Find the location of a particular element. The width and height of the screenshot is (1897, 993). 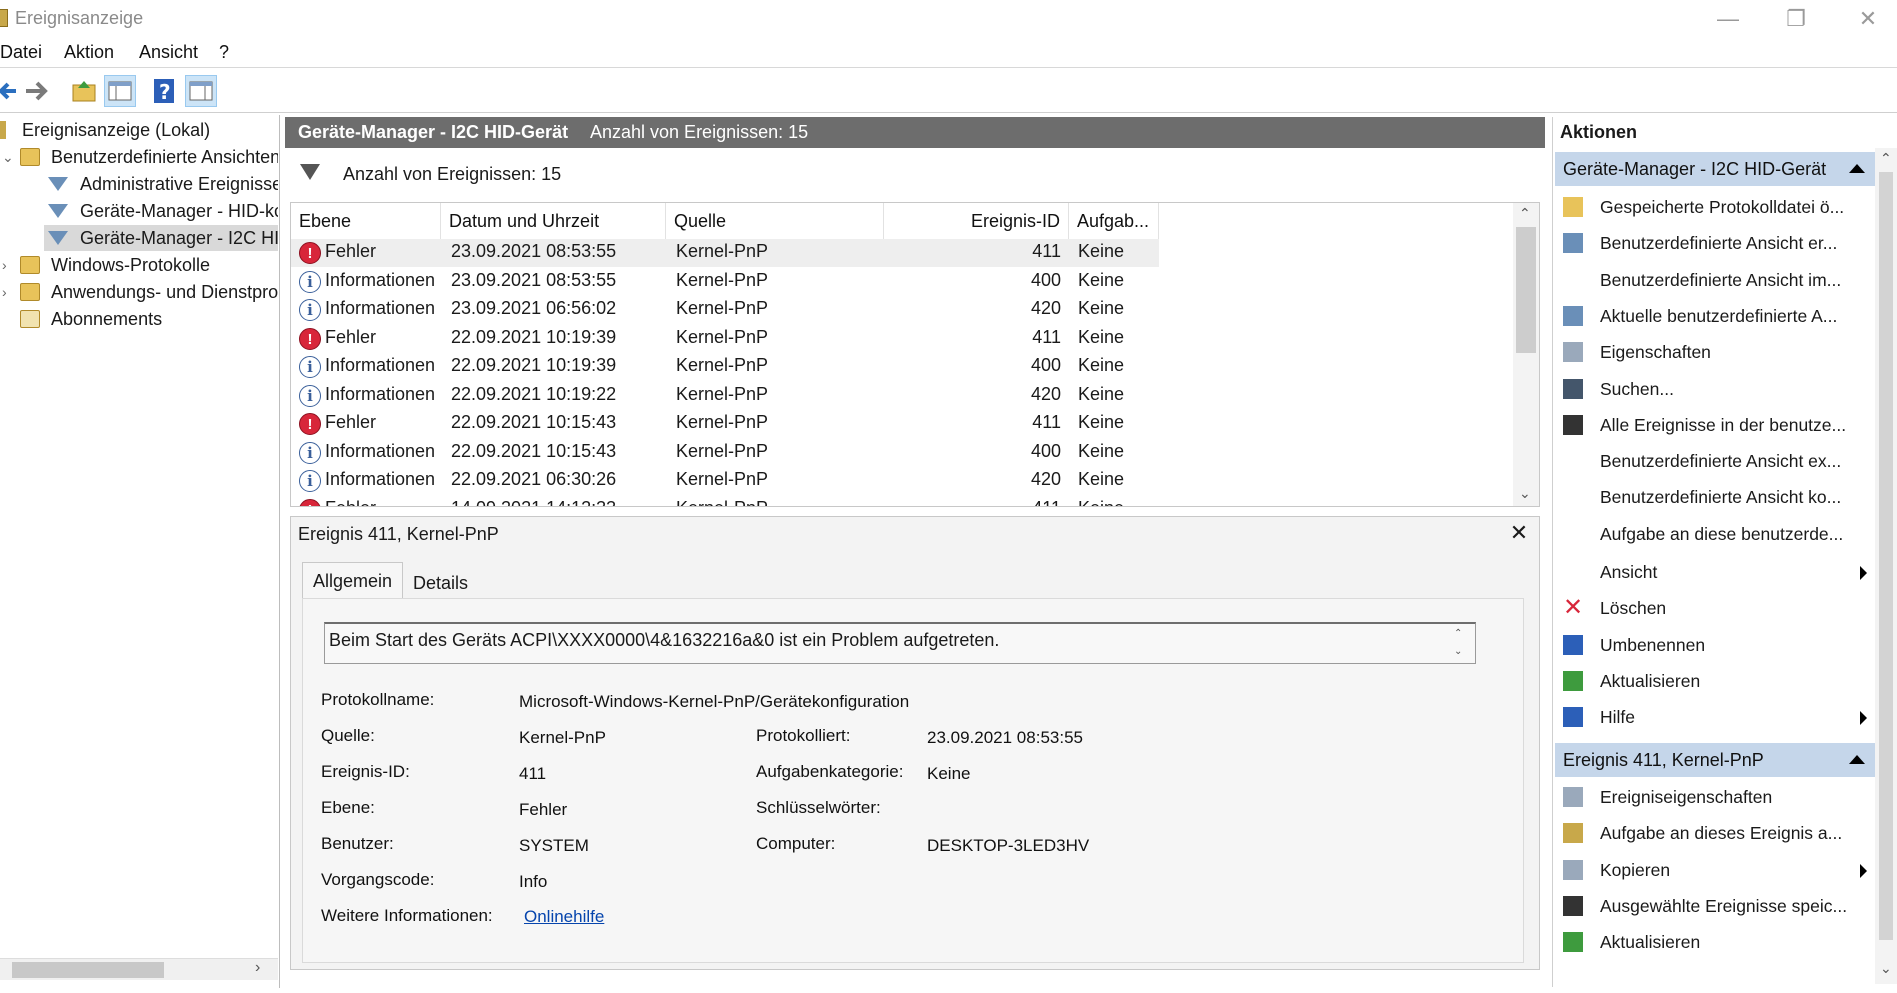

tree-item-windows-logs: › Windows-Protokolle is located at coordinates (139, 265).